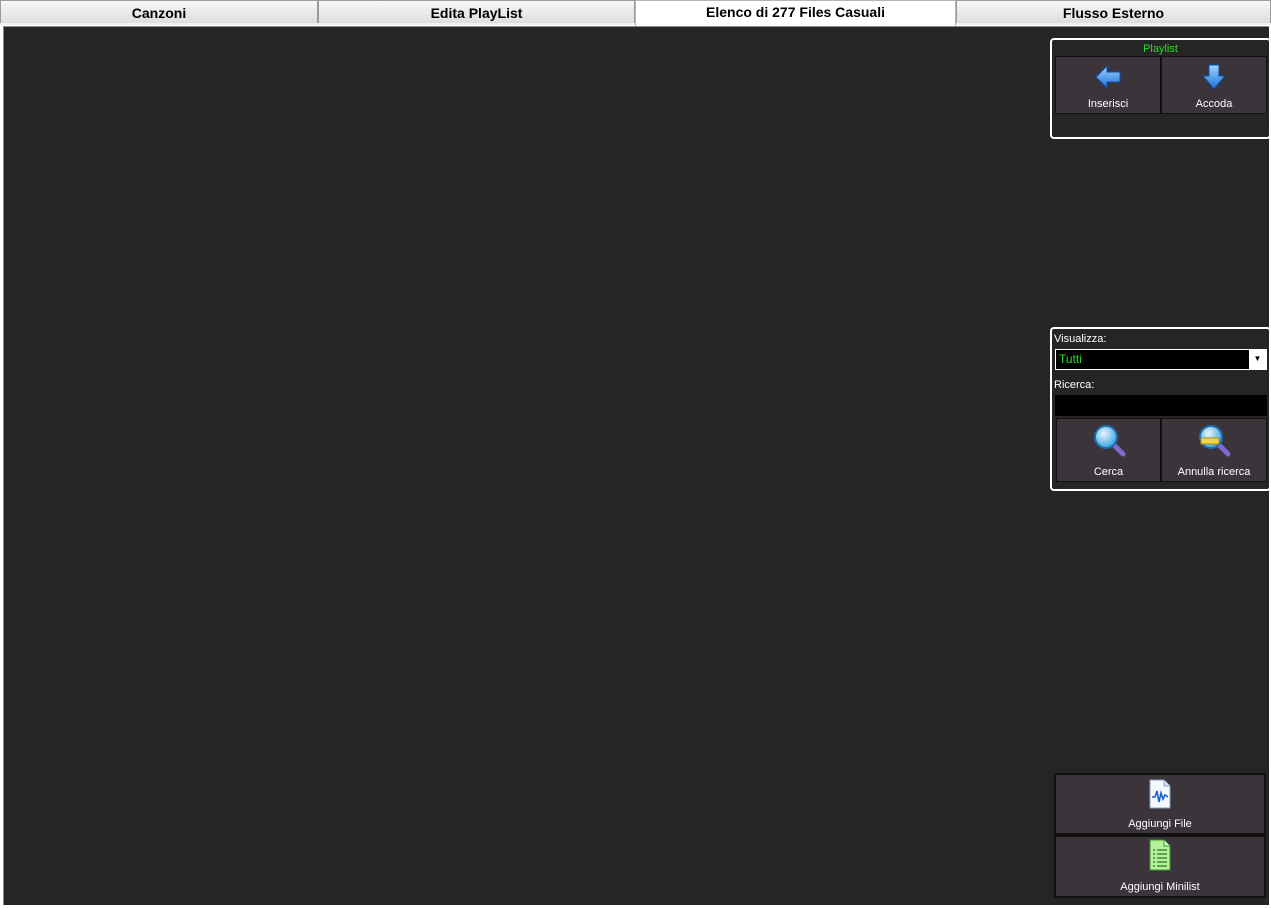  I want to click on list-document-icon, so click(1160, 855).